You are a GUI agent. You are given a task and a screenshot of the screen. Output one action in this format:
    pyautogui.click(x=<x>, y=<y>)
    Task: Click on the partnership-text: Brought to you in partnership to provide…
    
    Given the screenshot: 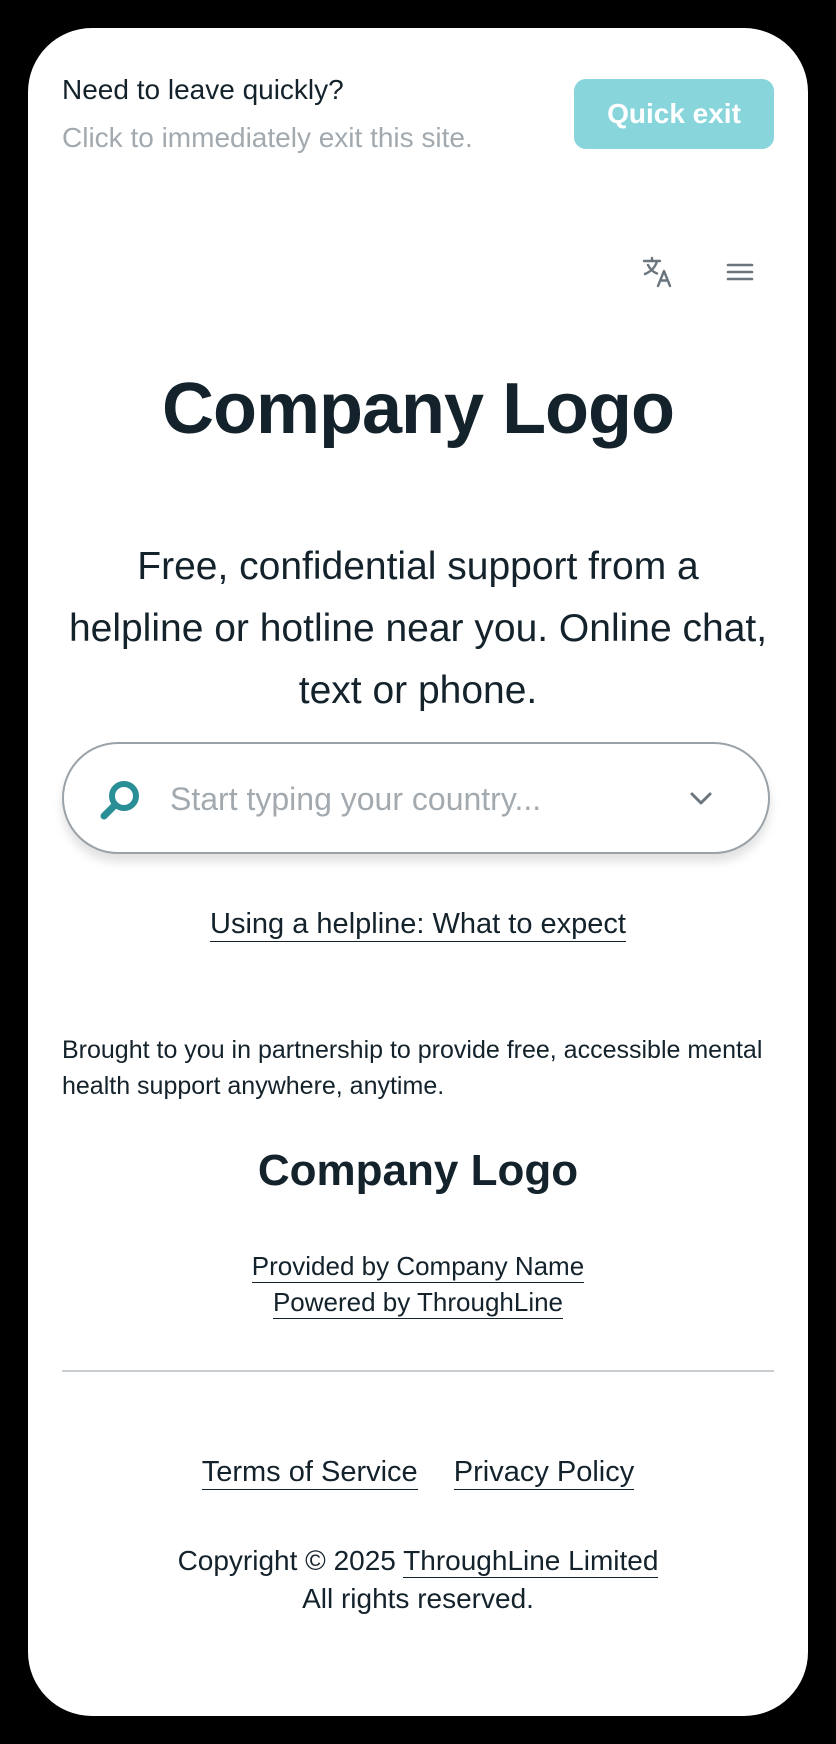 What is the action you would take?
    pyautogui.click(x=412, y=1068)
    